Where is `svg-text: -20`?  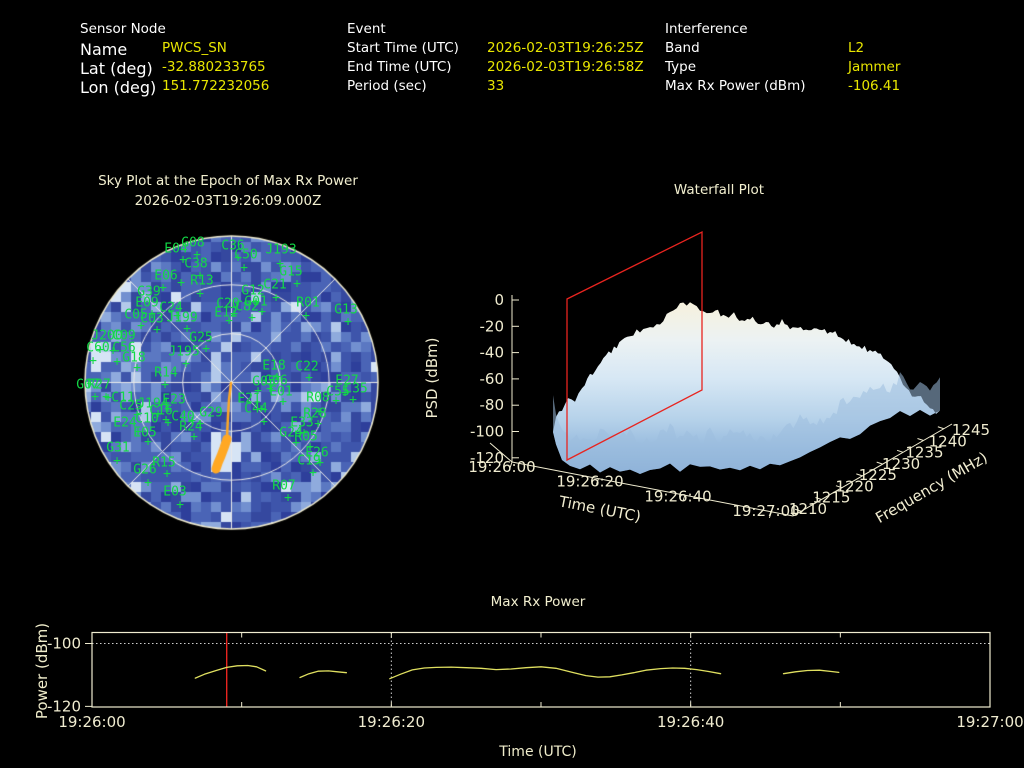
svg-text: -20 is located at coordinates (492, 326).